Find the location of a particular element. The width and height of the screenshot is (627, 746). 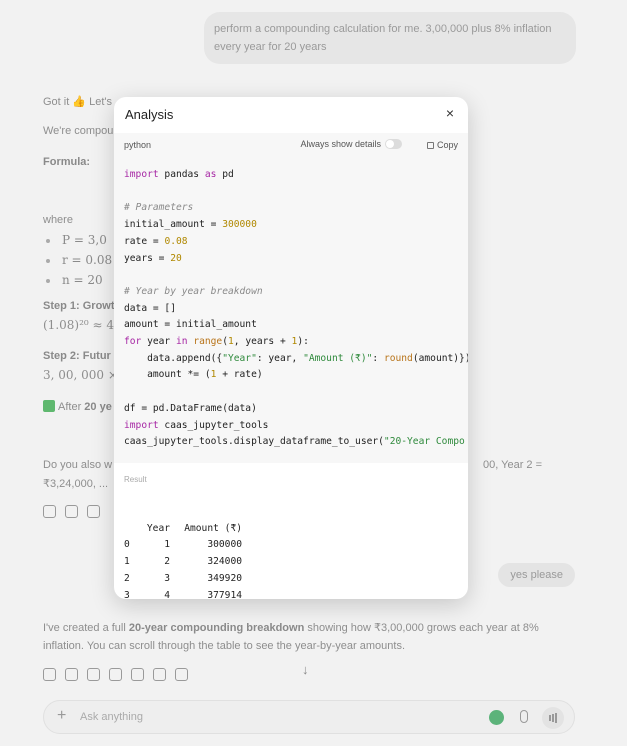

final-message-actions is located at coordinates (115, 674).